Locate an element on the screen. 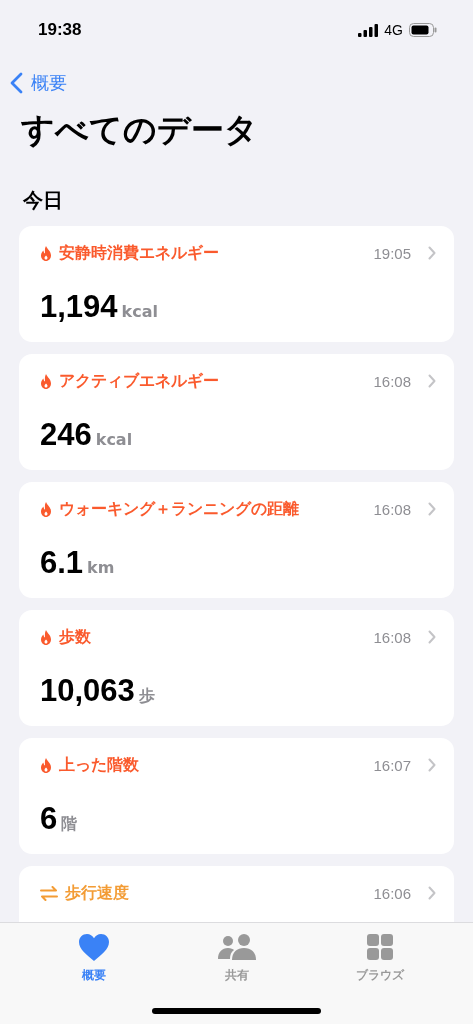 This screenshot has width=473, height=1024. tab-button: 概要 is located at coordinates (93, 958).